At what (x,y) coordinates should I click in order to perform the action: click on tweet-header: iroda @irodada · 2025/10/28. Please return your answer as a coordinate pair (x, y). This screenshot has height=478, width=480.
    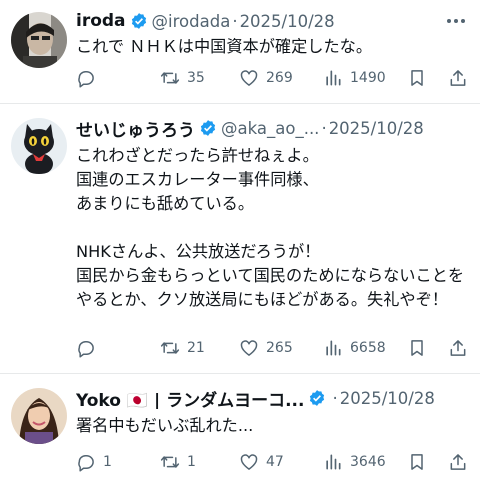
    Looking at the image, I should click on (258, 21).